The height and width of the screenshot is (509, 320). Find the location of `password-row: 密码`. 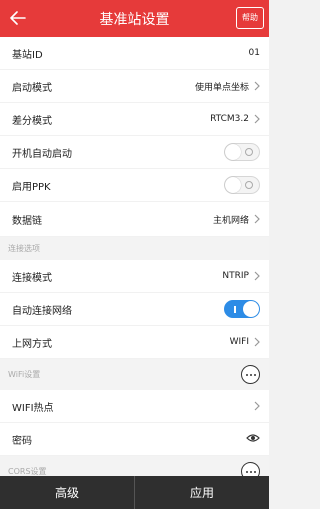

password-row: 密码 is located at coordinates (134, 439).